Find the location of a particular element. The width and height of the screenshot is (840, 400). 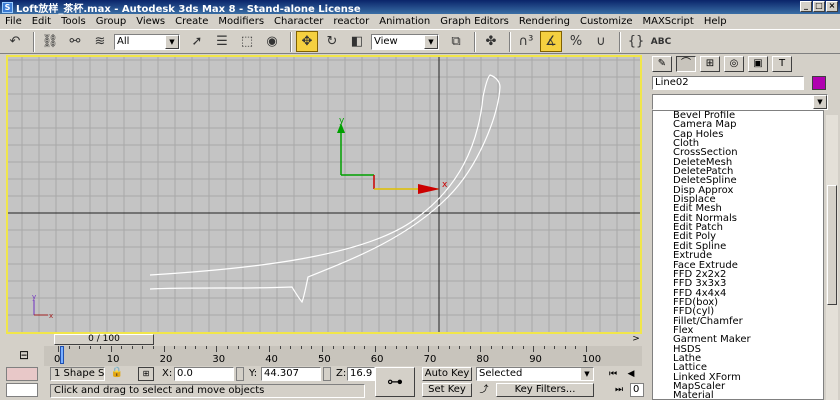

select-by-name-icon: ☰ is located at coordinates (222, 41).